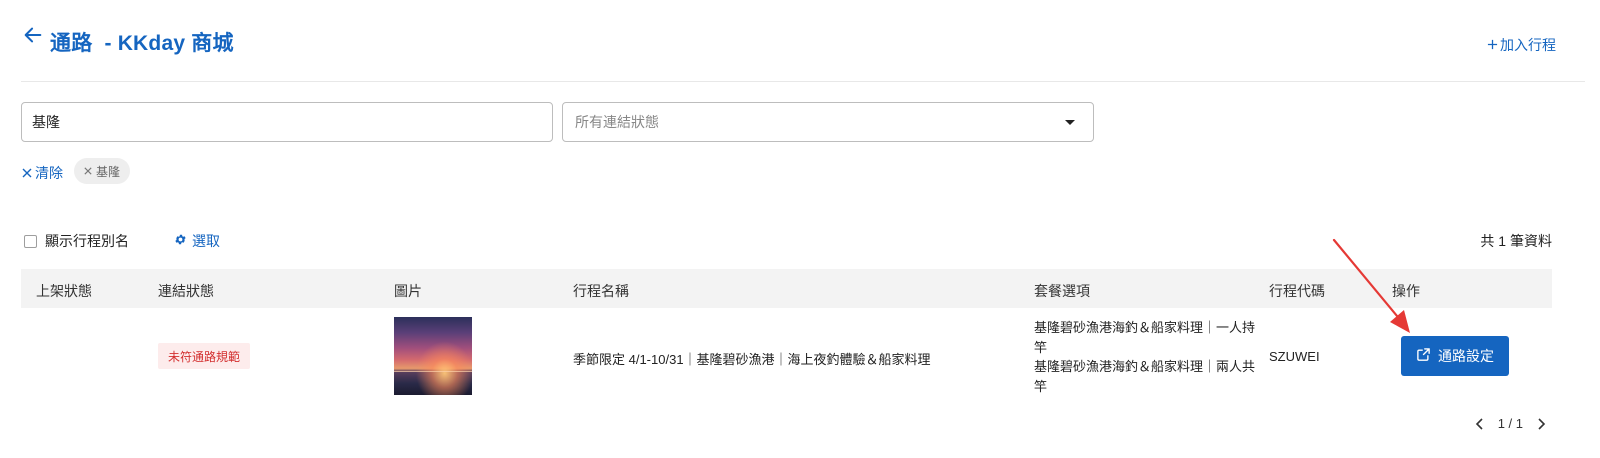 The width and height of the screenshot is (1600, 458). What do you see at coordinates (142, 43) in the screenshot?
I see `page-title: 通路 - KKday 商城` at bounding box center [142, 43].